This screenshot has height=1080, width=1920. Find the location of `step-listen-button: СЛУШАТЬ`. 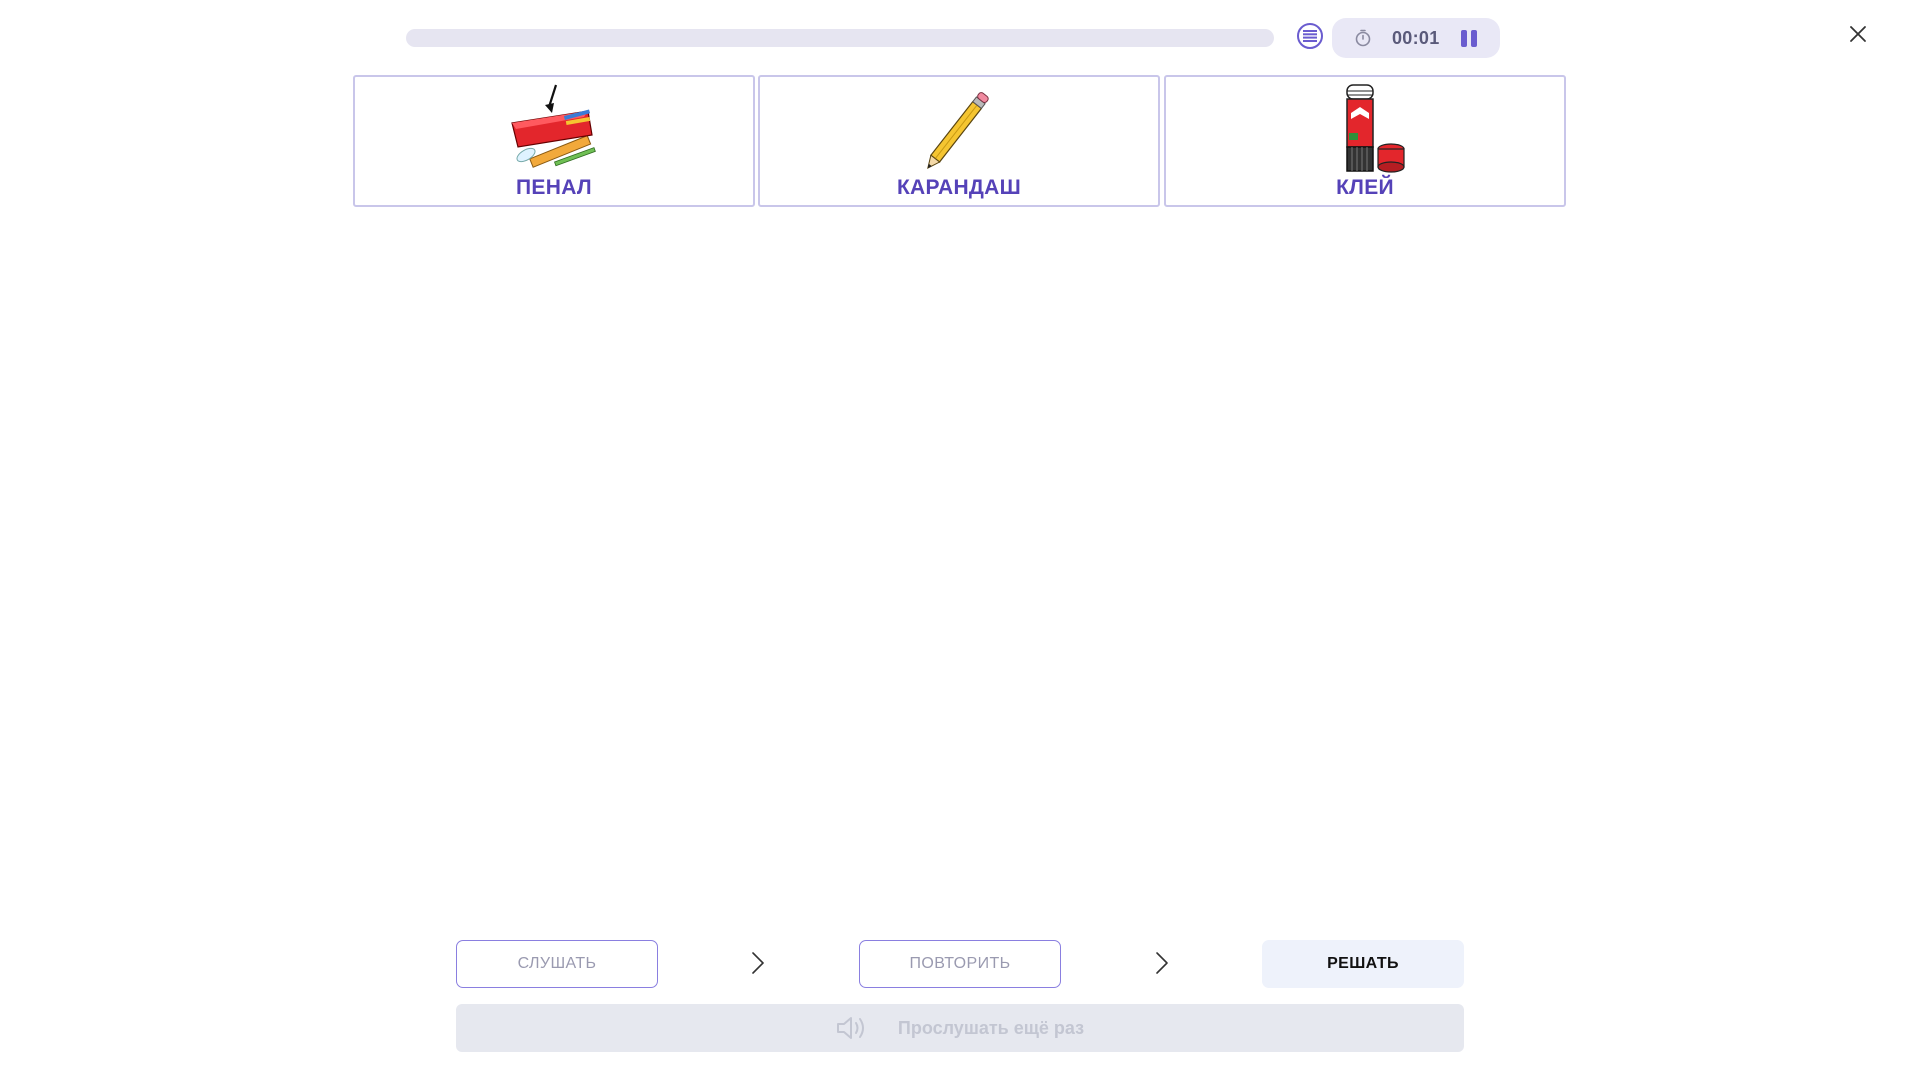

step-listen-button: СЛУШАТЬ is located at coordinates (557, 964).